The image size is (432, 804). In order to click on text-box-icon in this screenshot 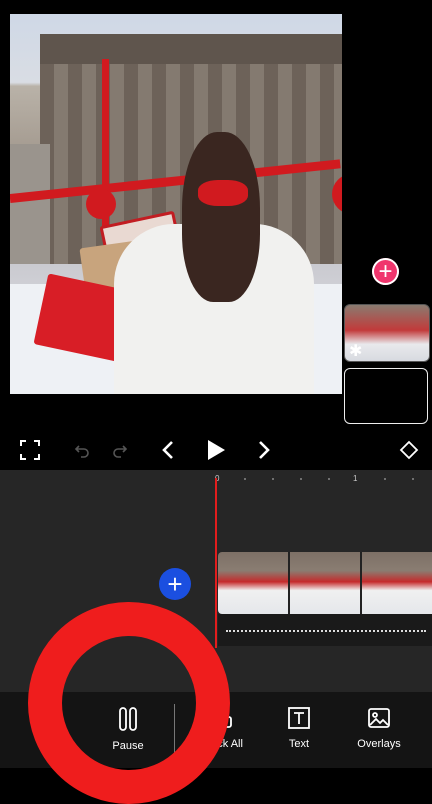, I will do `click(299, 718)`.